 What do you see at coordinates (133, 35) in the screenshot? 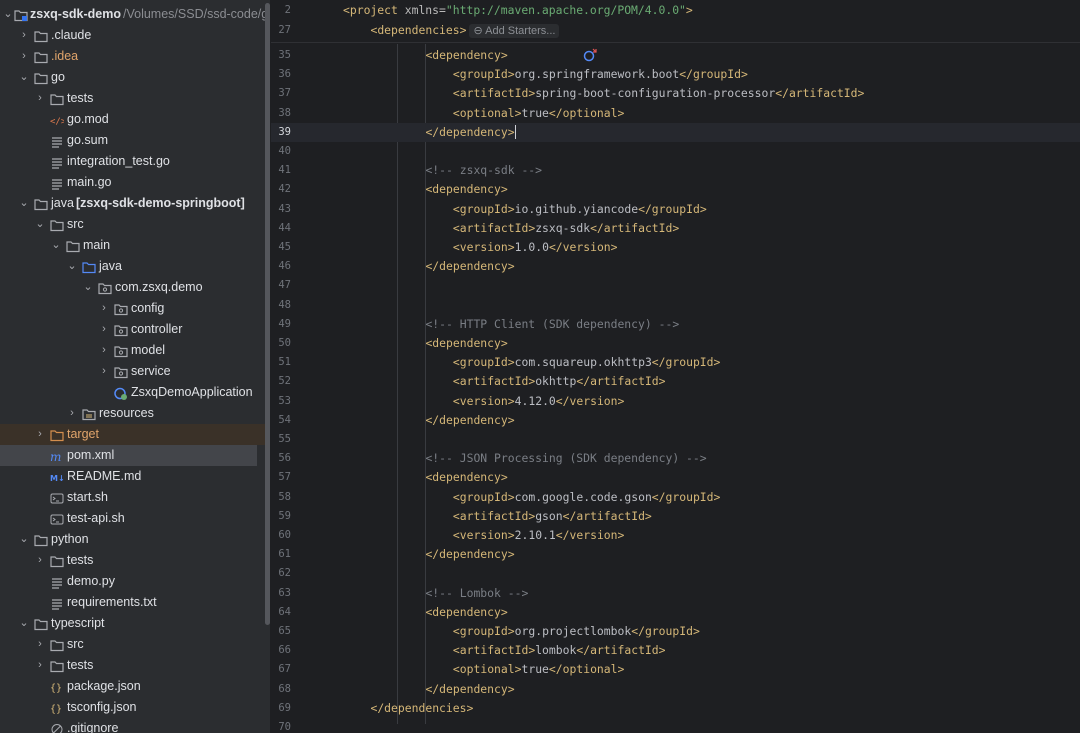
I see `tree-item--claude: › .claude` at bounding box center [133, 35].